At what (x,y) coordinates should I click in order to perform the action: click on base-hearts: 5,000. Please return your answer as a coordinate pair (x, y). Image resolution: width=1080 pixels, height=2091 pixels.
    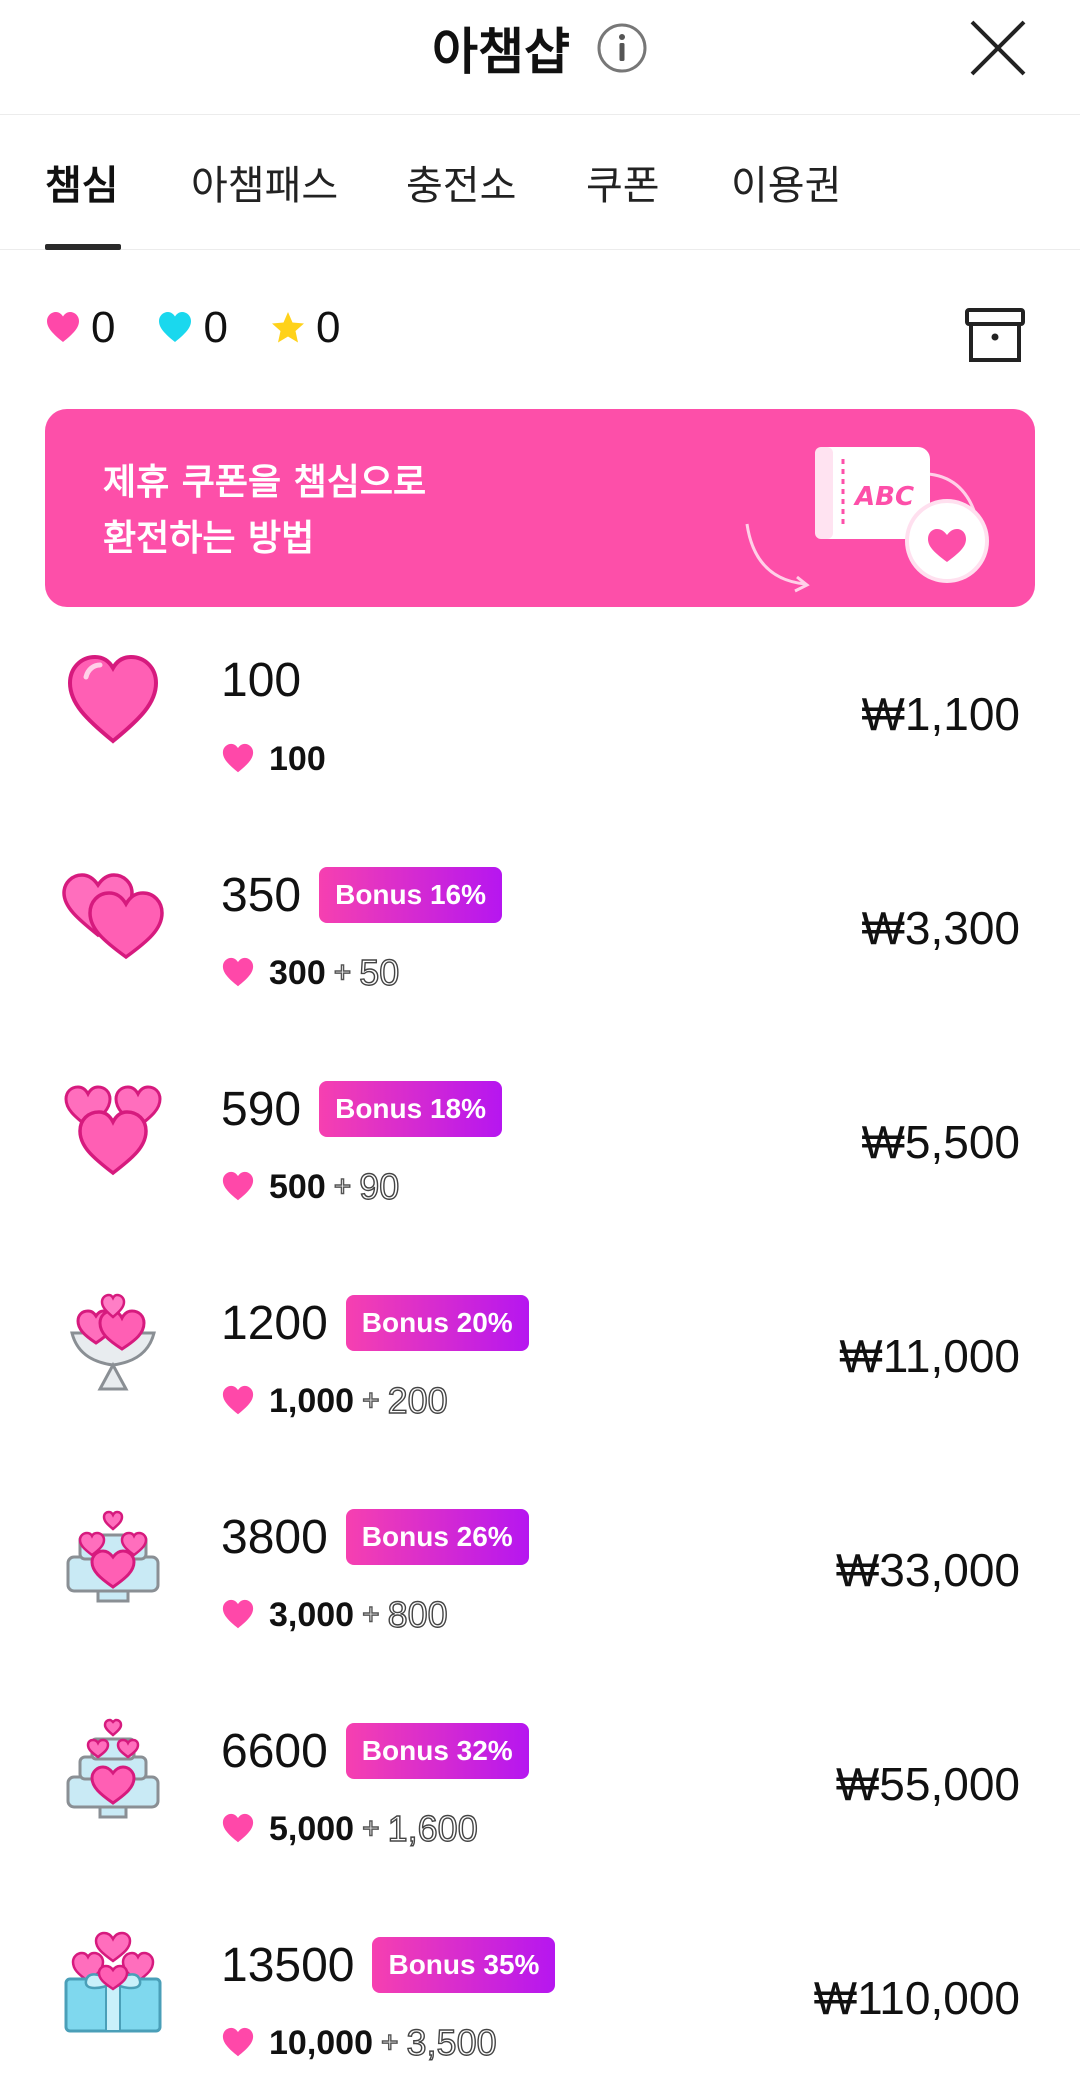
    Looking at the image, I should click on (312, 1828).